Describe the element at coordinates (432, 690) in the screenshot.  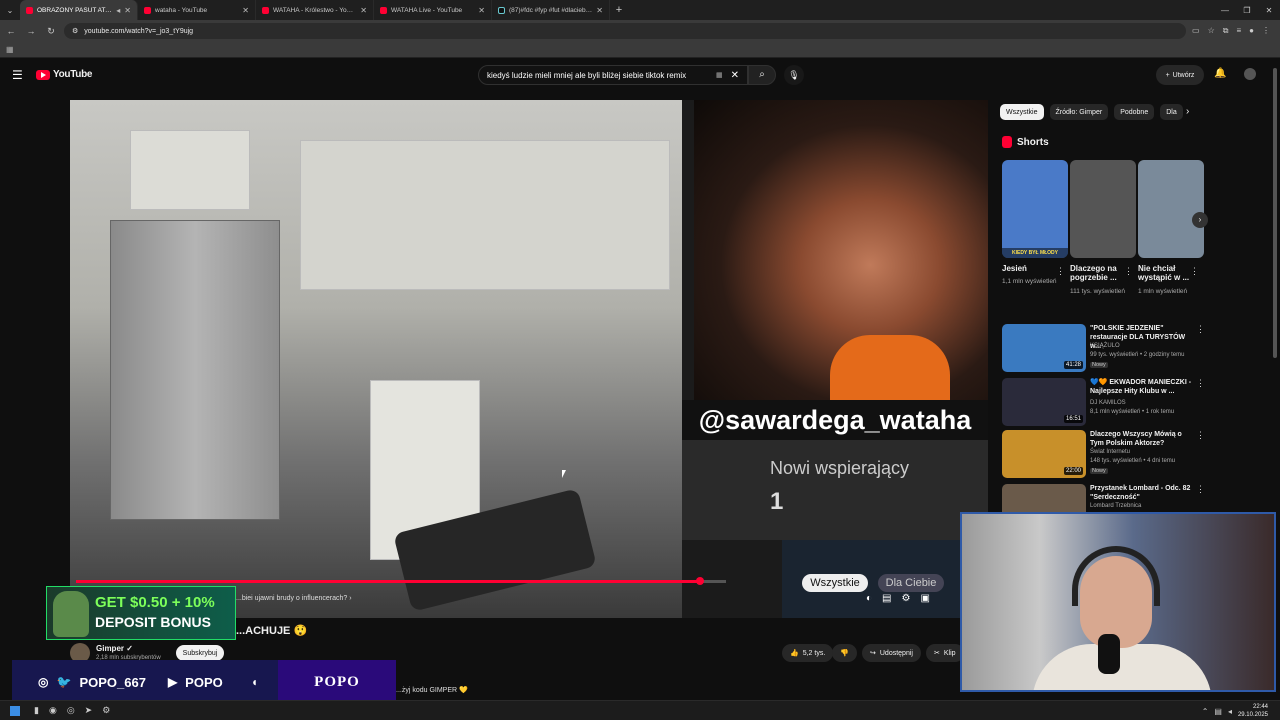
I see `description-snippet: ...żyj kodu GIMPER 💛` at that location.